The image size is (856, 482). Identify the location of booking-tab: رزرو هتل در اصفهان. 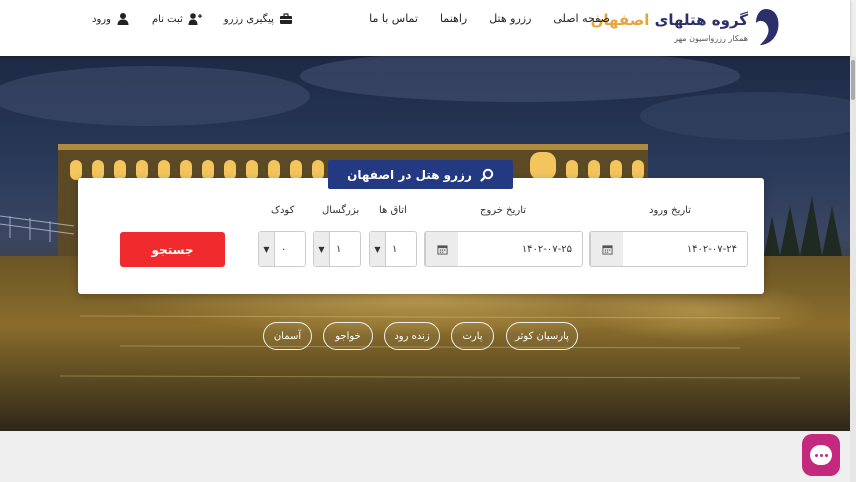
(420, 174).